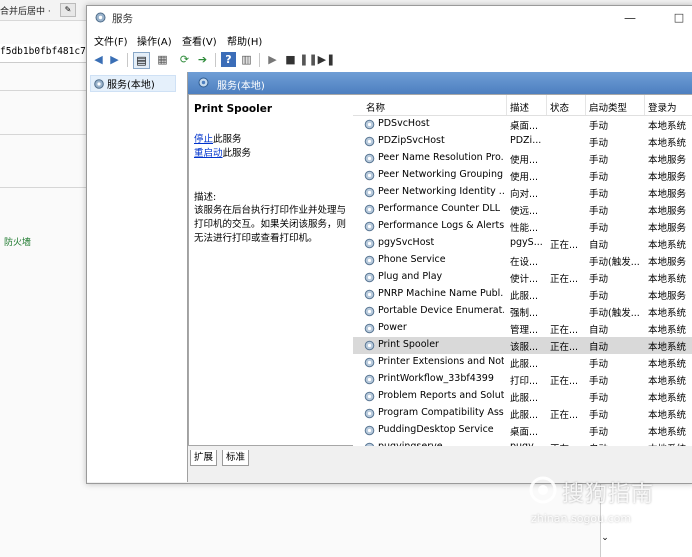 Image resolution: width=692 pixels, height=557 pixels. Describe the element at coordinates (522, 209) in the screenshot. I see `table-row: Performance Counter DLL ... 使远... 手动 本地服务` at that location.